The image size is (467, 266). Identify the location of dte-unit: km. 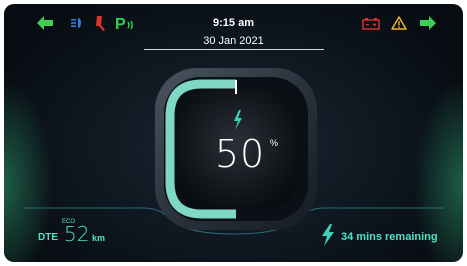
(99, 238).